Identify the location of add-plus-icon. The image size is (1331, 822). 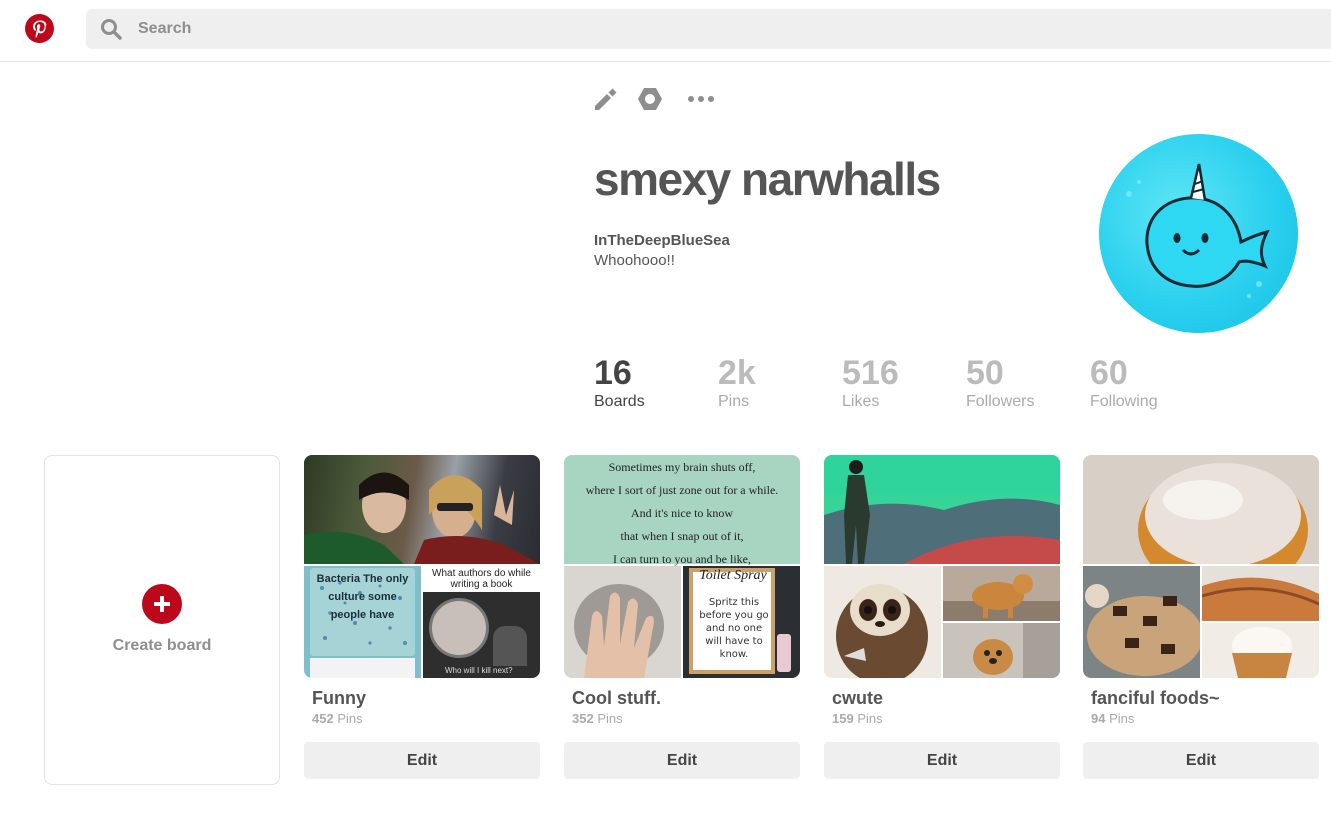
(162, 604).